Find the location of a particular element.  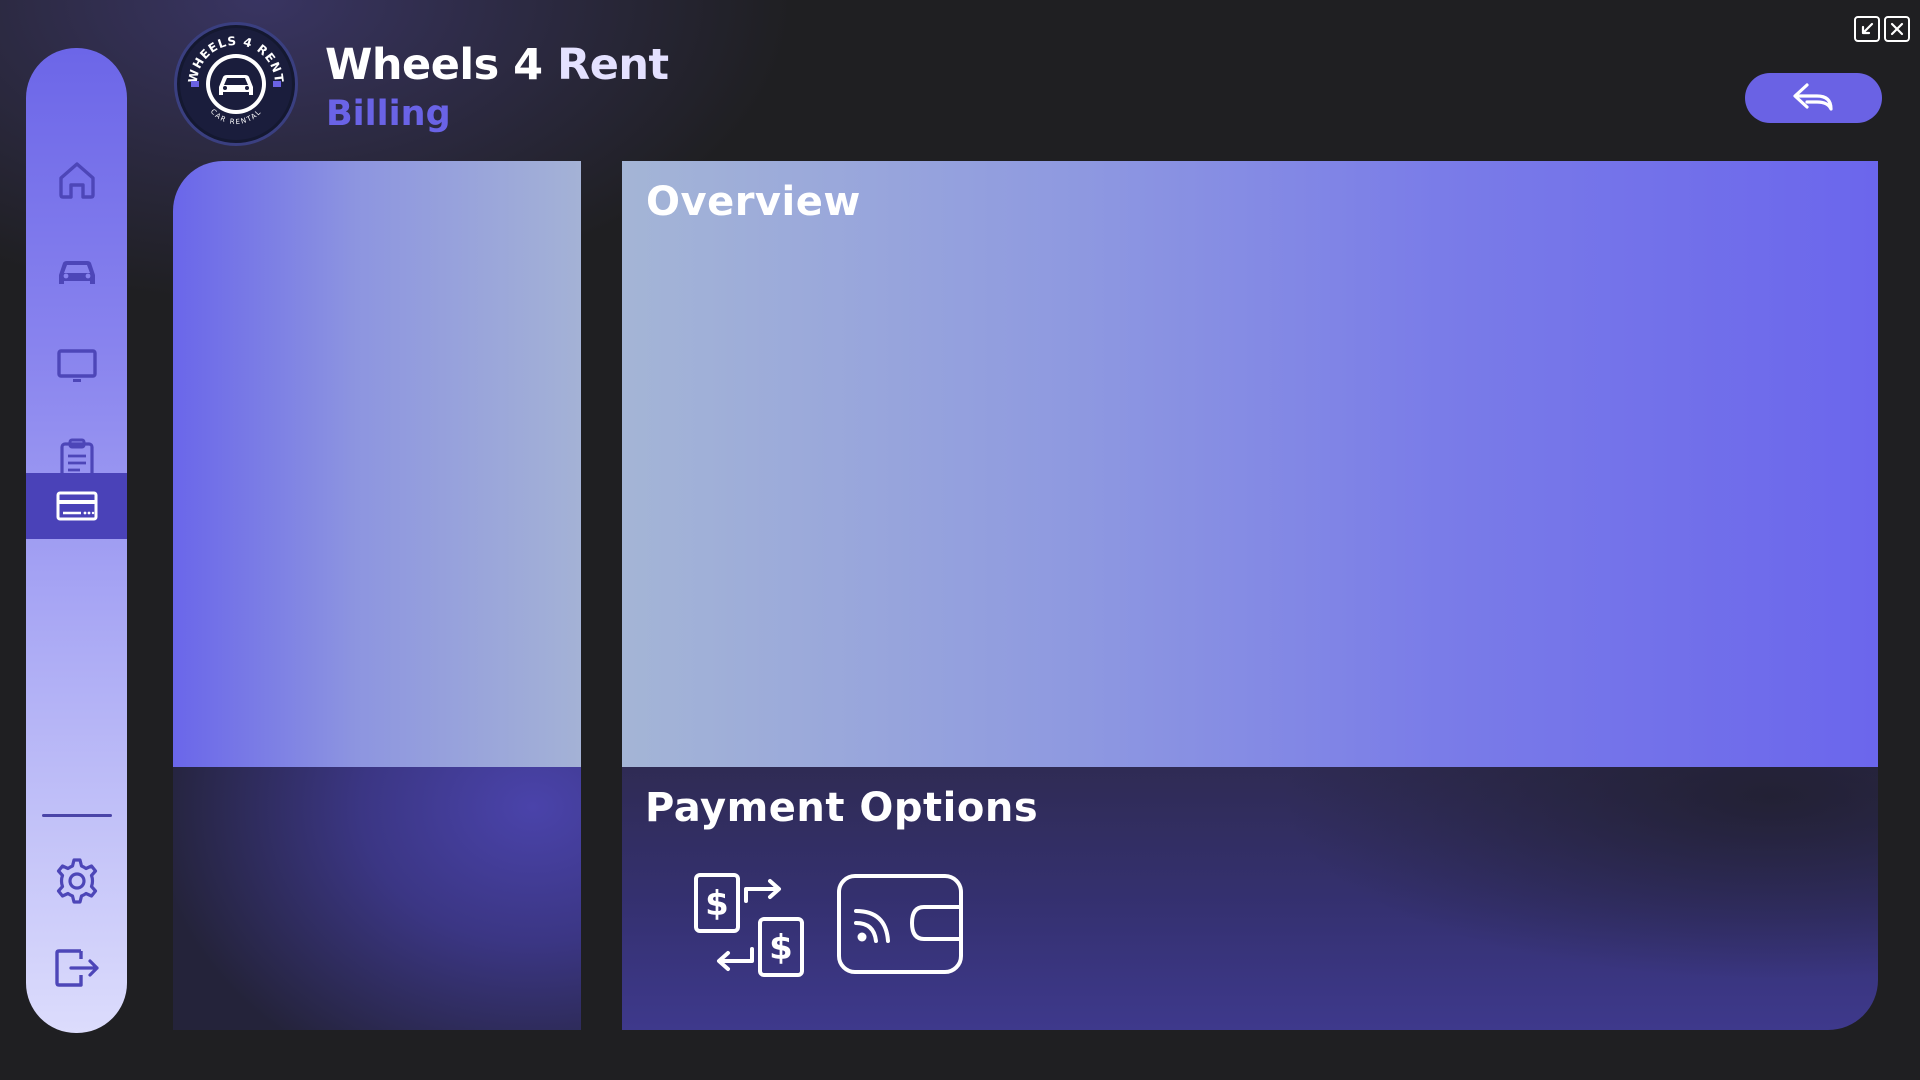

sidebar-item-cars is located at coordinates (76, 273).